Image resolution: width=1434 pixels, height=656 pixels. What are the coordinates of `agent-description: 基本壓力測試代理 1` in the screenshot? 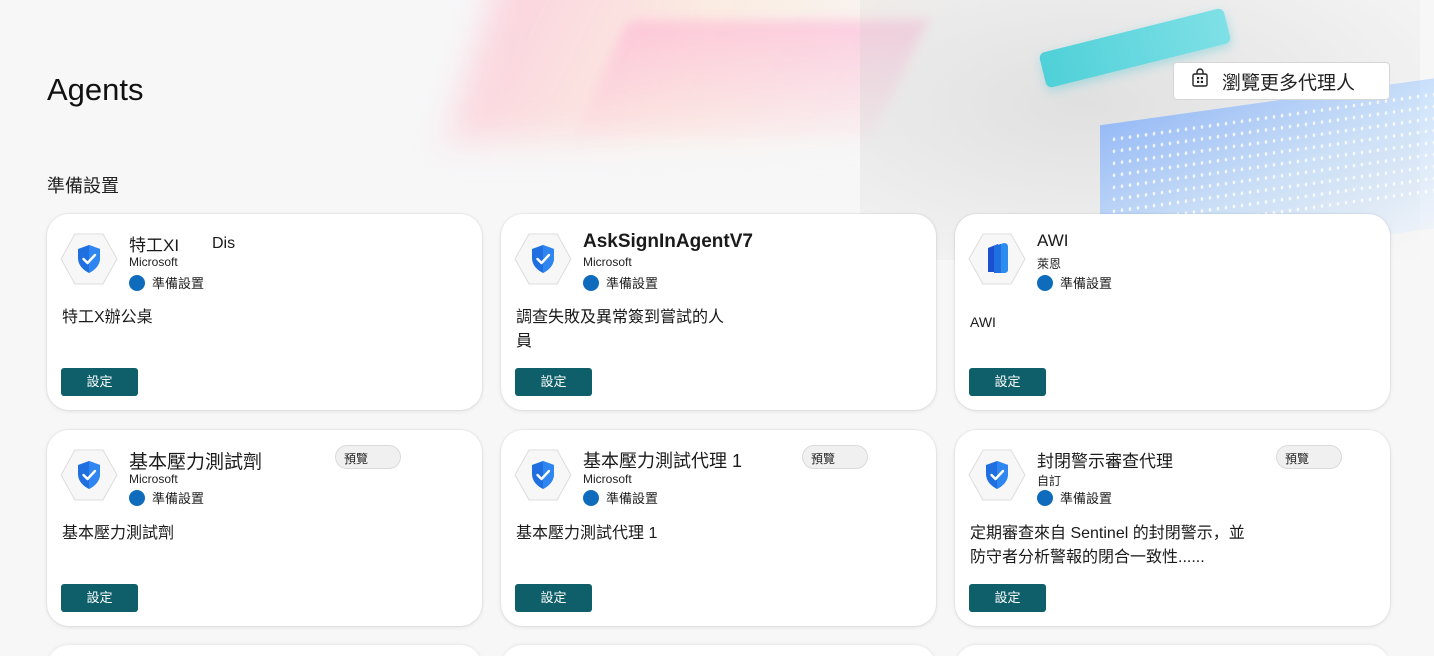 It's located at (587, 533).